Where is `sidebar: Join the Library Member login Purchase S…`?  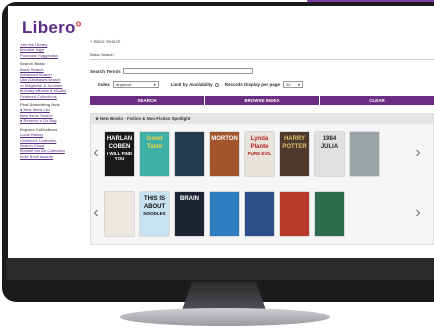 sidebar: Join the Library Member login Purchase S… is located at coordinates (52, 100).